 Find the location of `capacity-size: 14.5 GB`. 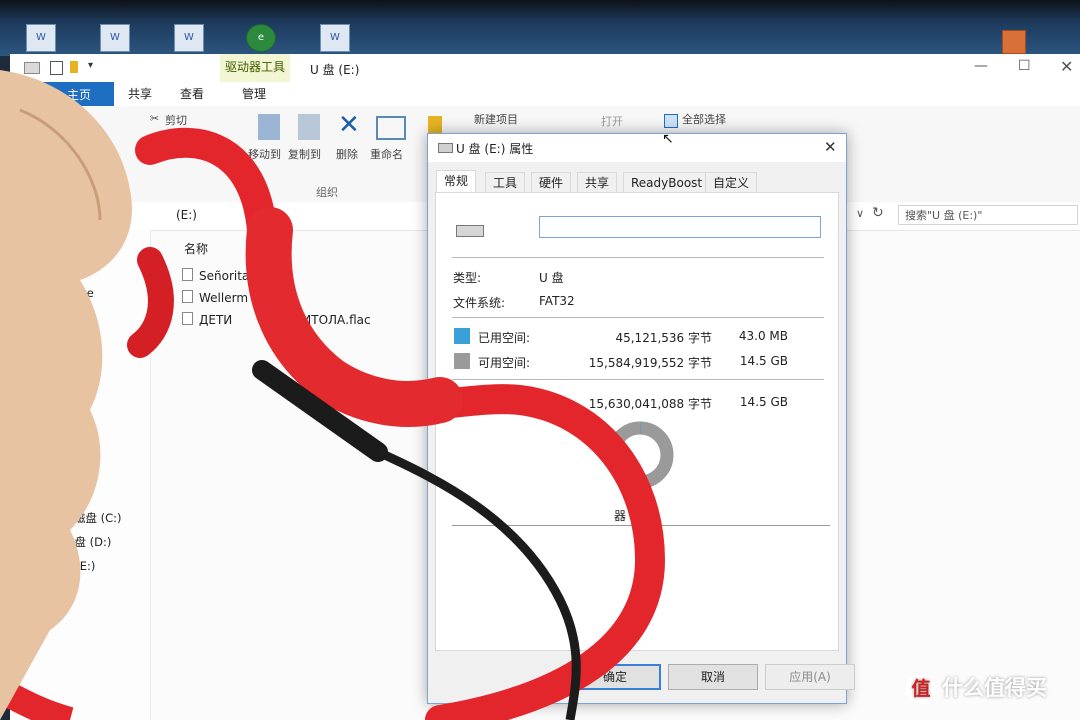

capacity-size: 14.5 GB is located at coordinates (763, 402).